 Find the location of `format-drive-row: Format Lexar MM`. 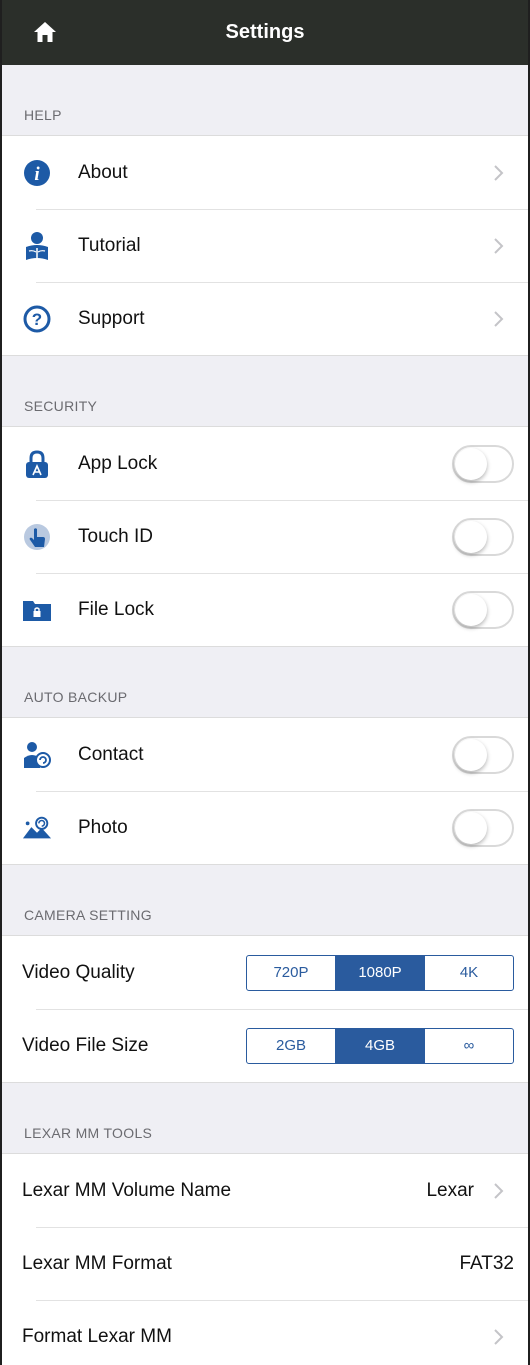

format-drive-row: Format Lexar MM is located at coordinates (265, 1332).